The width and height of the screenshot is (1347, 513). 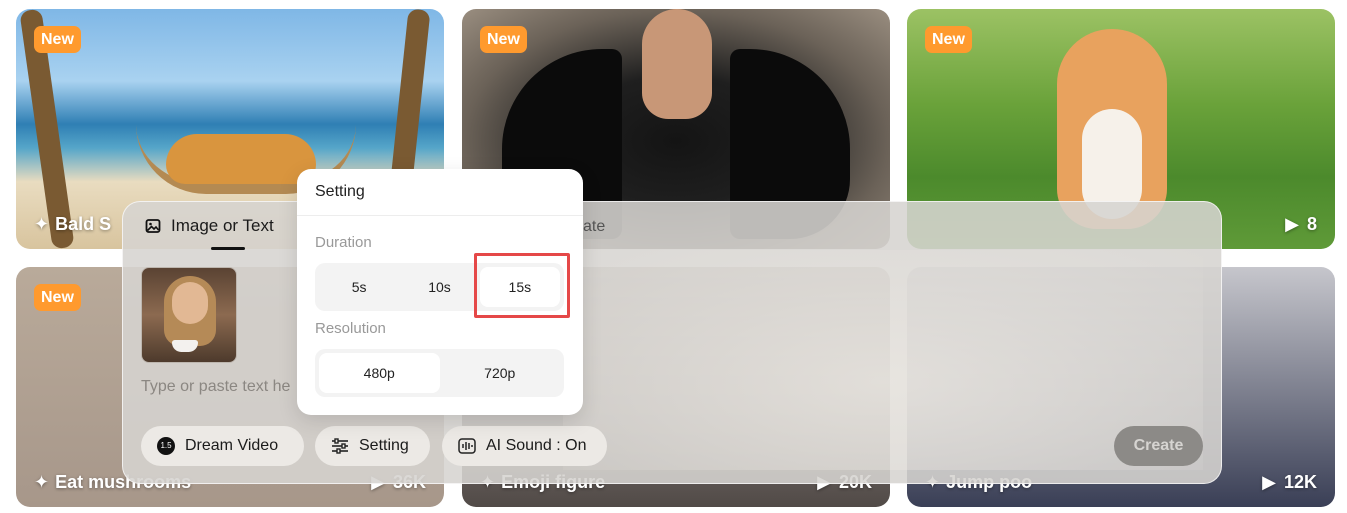 I want to click on play-count-text: 12K, so click(x=1300, y=482).